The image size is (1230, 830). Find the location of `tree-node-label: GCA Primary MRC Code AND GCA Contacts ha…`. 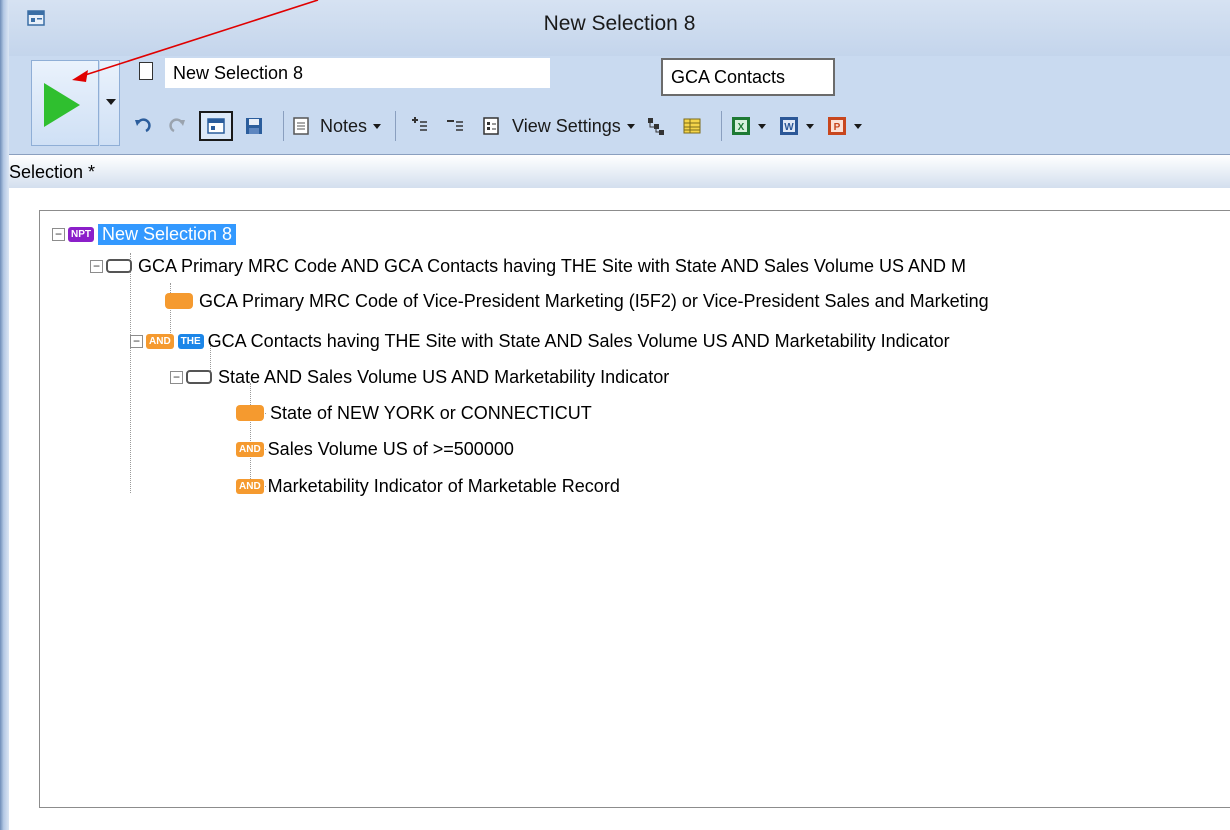

tree-node-label: GCA Primary MRC Code AND GCA Contacts ha… is located at coordinates (552, 265).